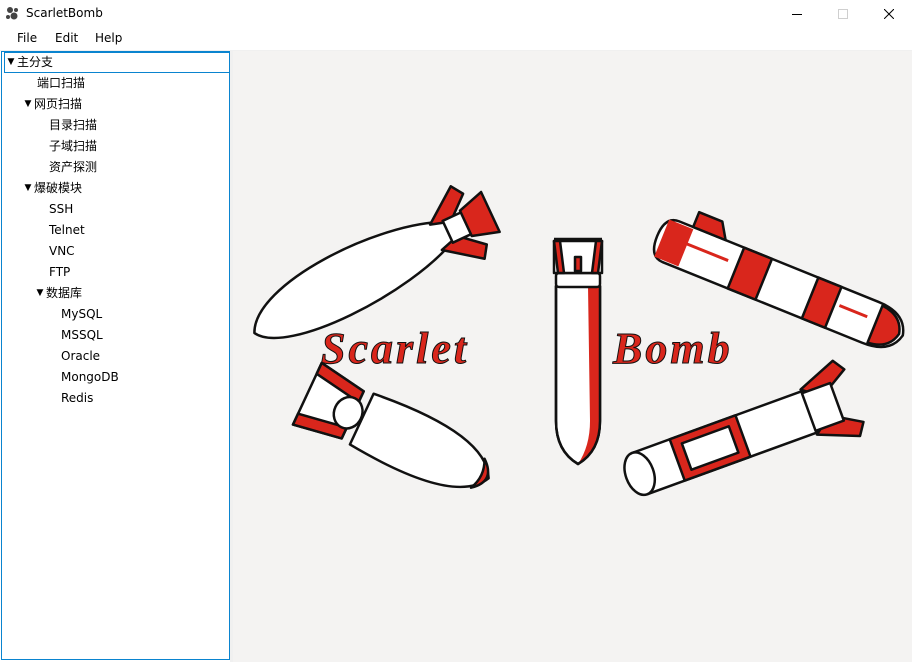 The image size is (912, 662). I want to click on tree-item-label: 目录扫描, so click(73, 125).